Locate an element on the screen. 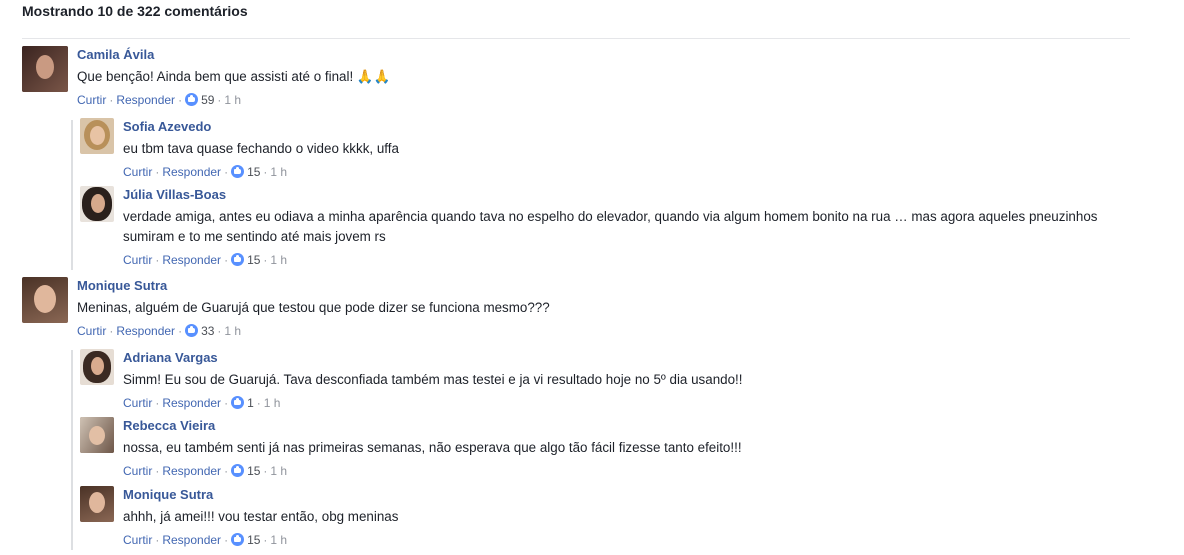 The width and height of the screenshot is (1184, 555). author-name: Sofia Azevedo is located at coordinates (623, 126).